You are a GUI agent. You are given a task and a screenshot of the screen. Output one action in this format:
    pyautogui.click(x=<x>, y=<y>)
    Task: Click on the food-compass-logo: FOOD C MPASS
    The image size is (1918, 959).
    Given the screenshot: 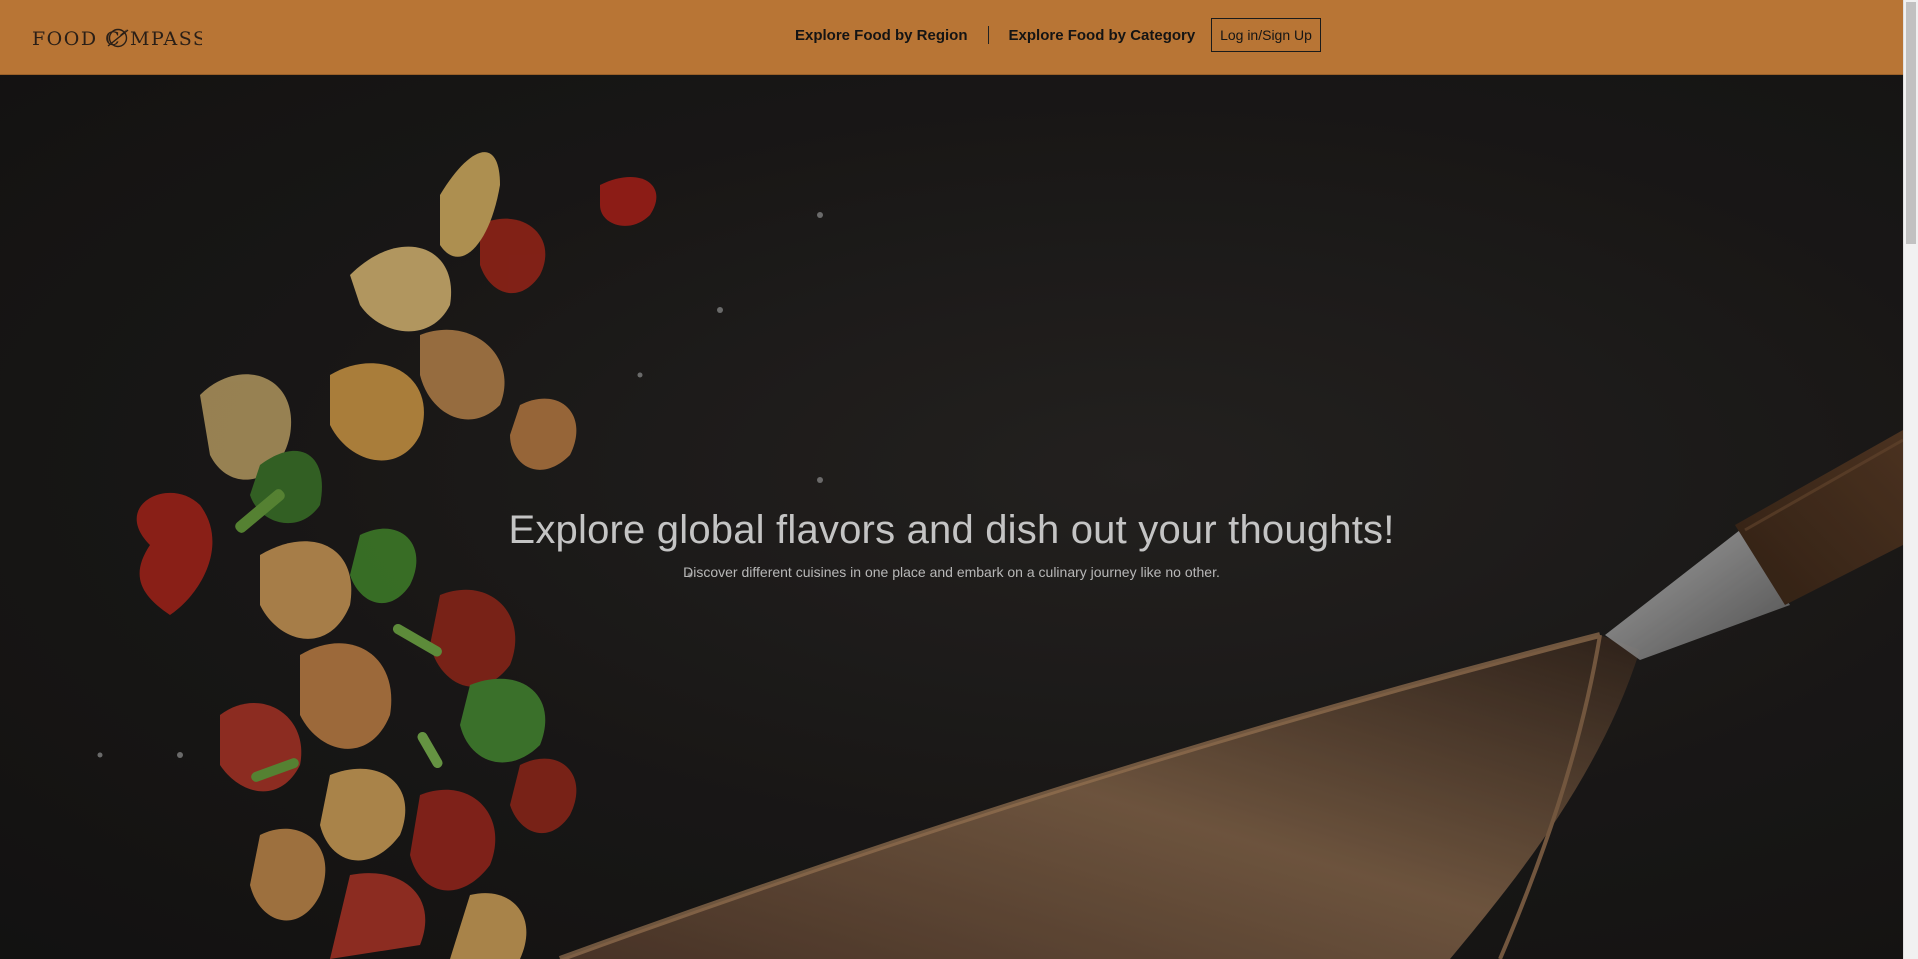 What is the action you would take?
    pyautogui.click(x=117, y=38)
    